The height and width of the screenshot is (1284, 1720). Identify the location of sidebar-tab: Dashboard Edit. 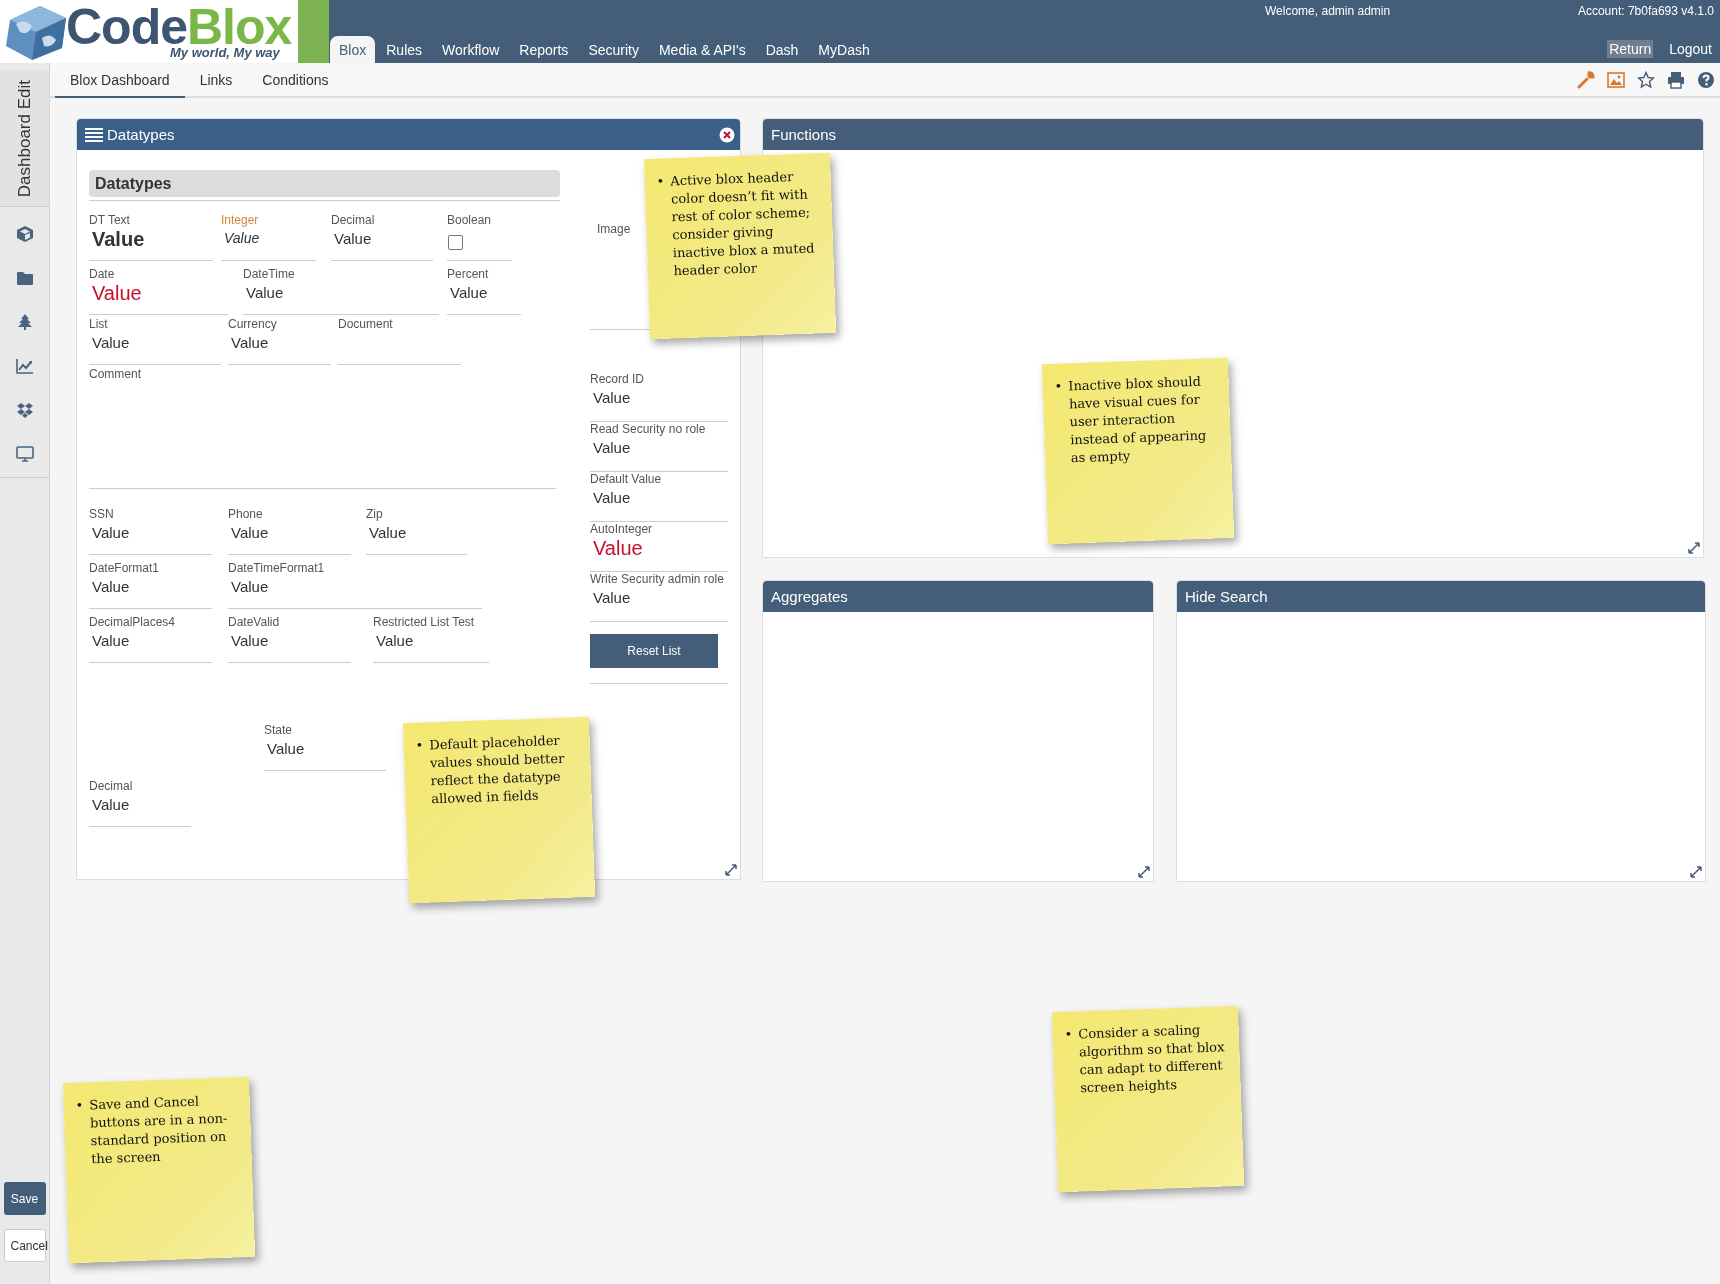
(24, 139).